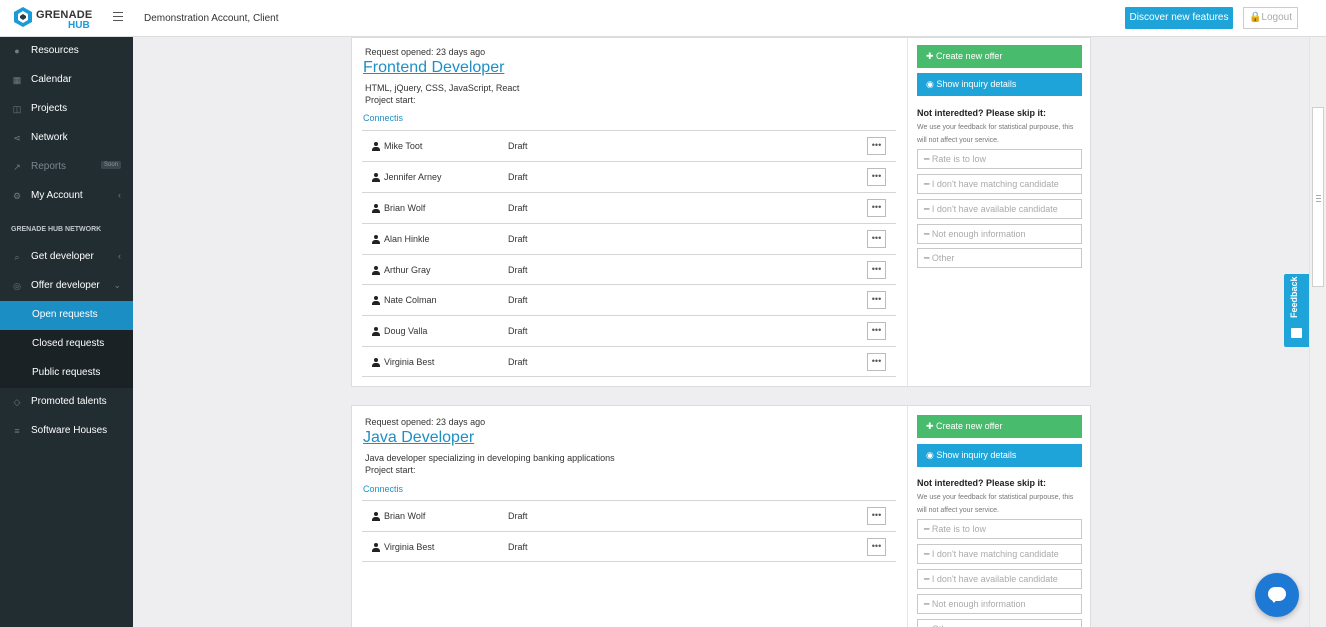  What do you see at coordinates (66, 138) in the screenshot?
I see `sidebar-item-network: ⋖ Network` at bounding box center [66, 138].